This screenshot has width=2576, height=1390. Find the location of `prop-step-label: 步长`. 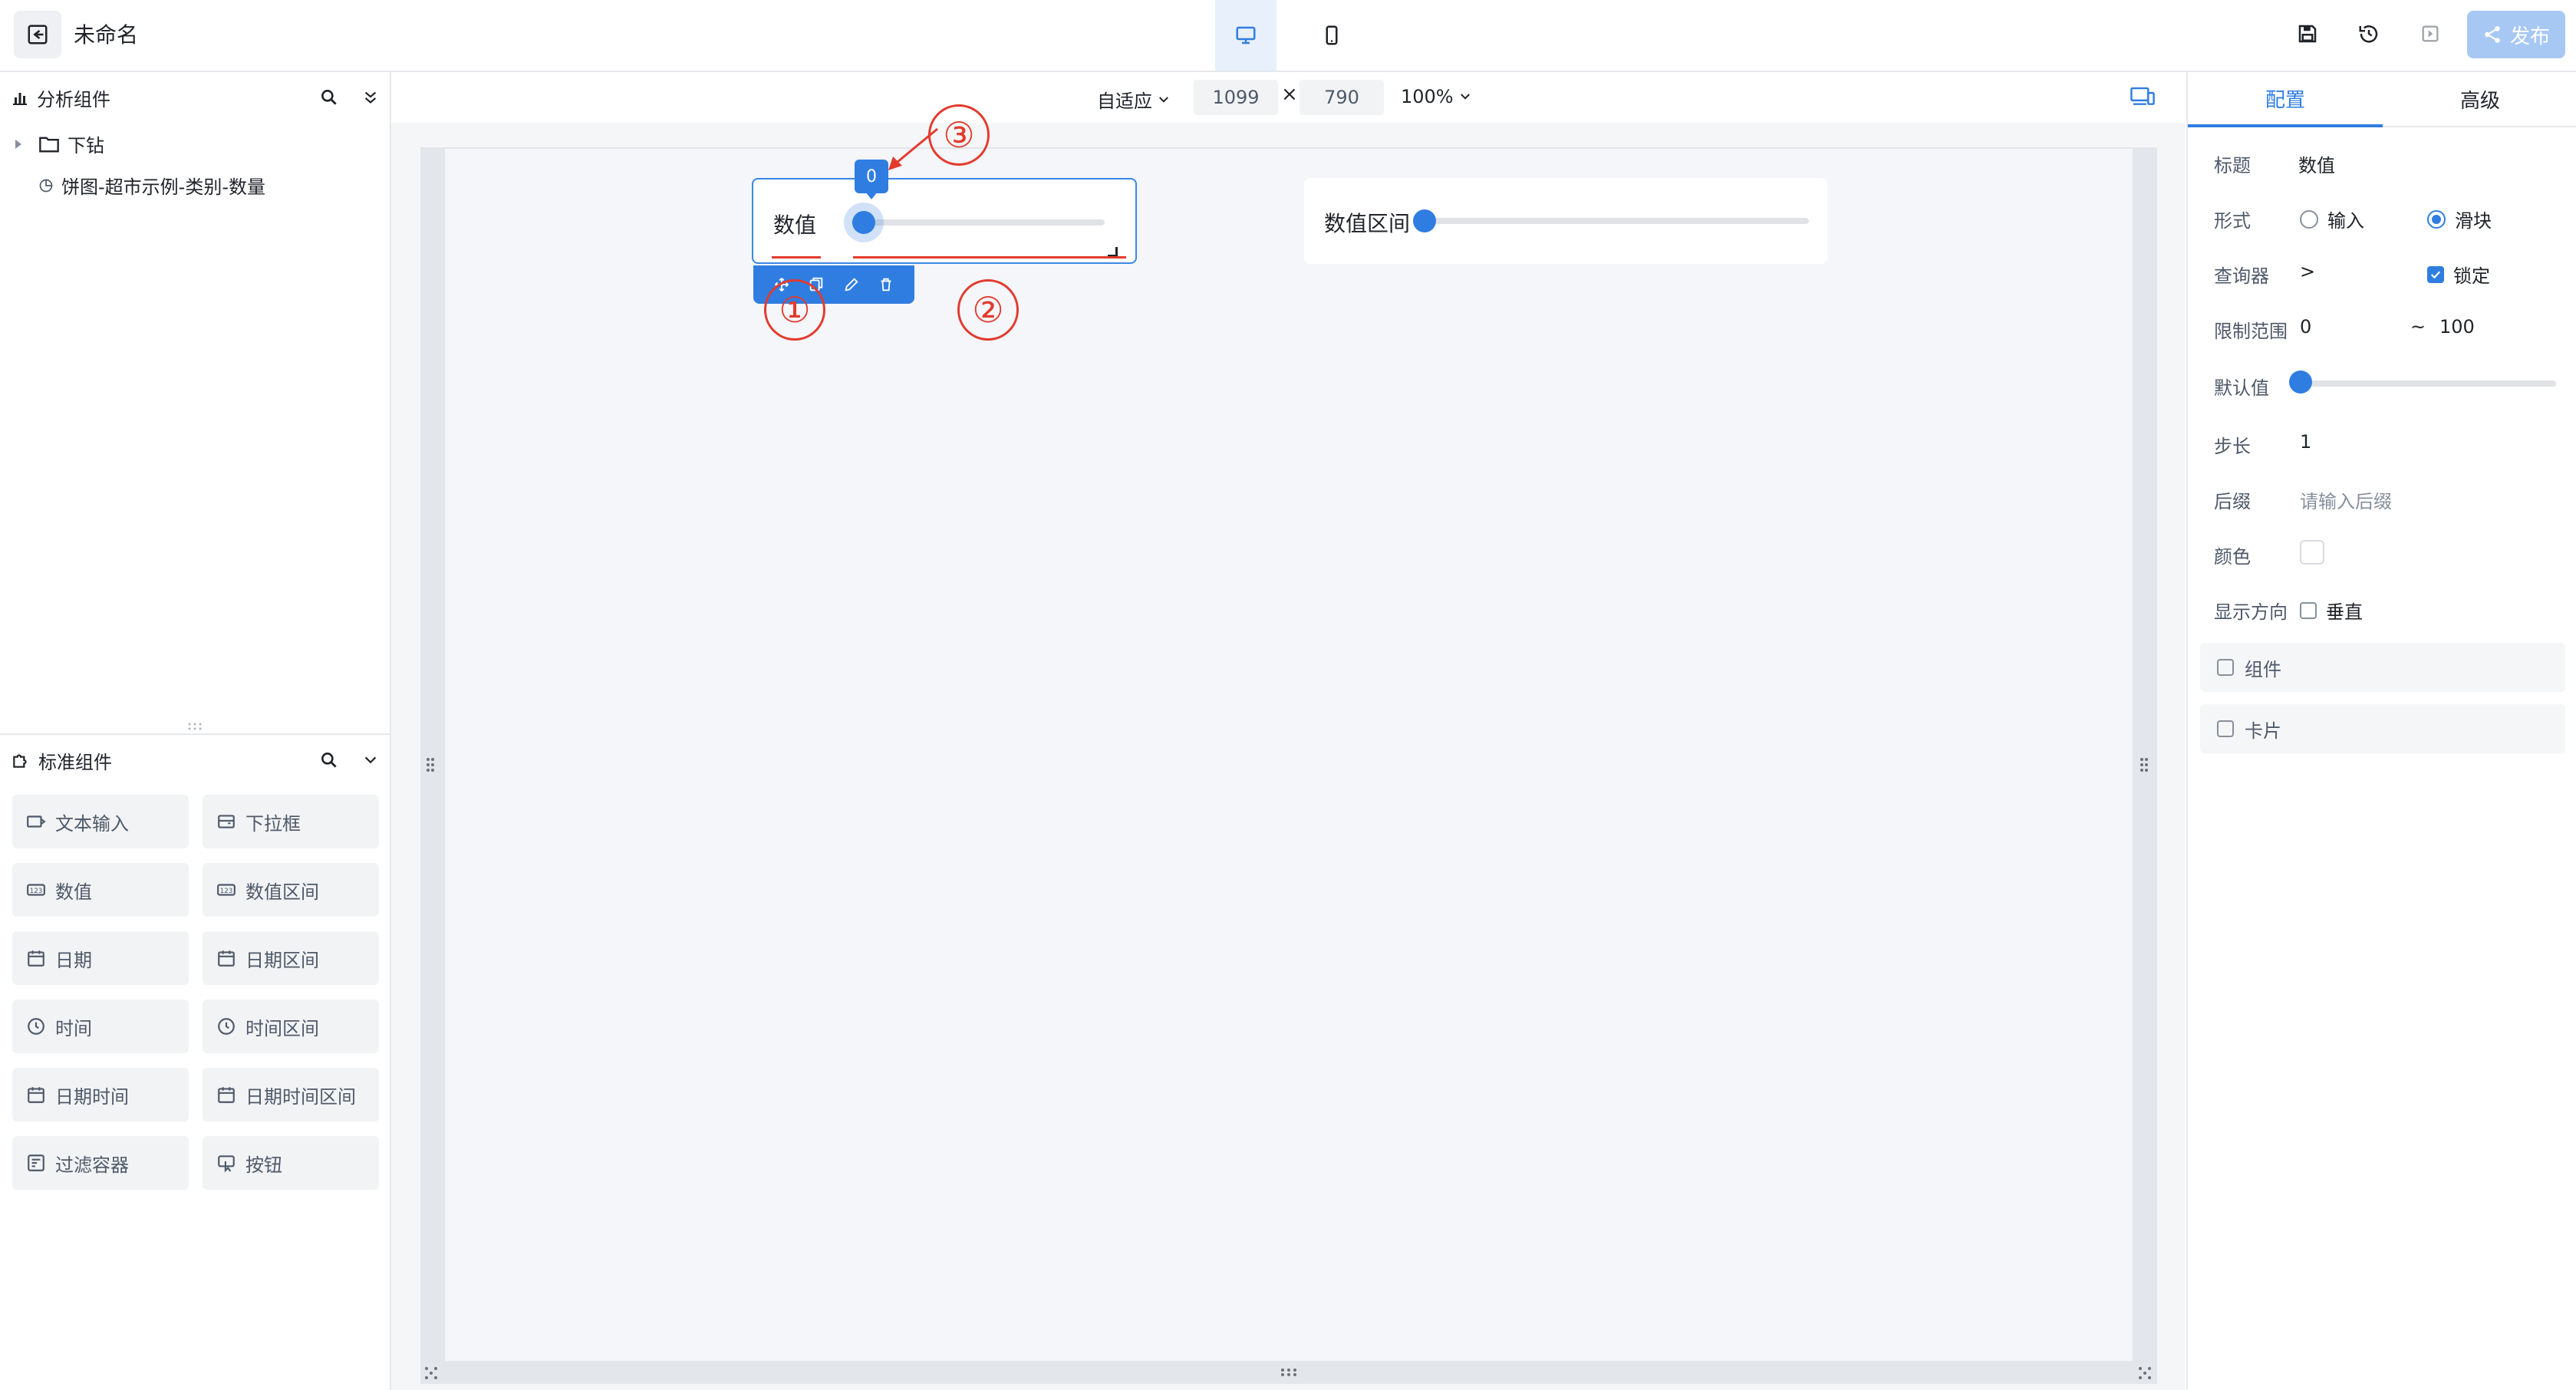

prop-step-label: 步长 is located at coordinates (2232, 447).